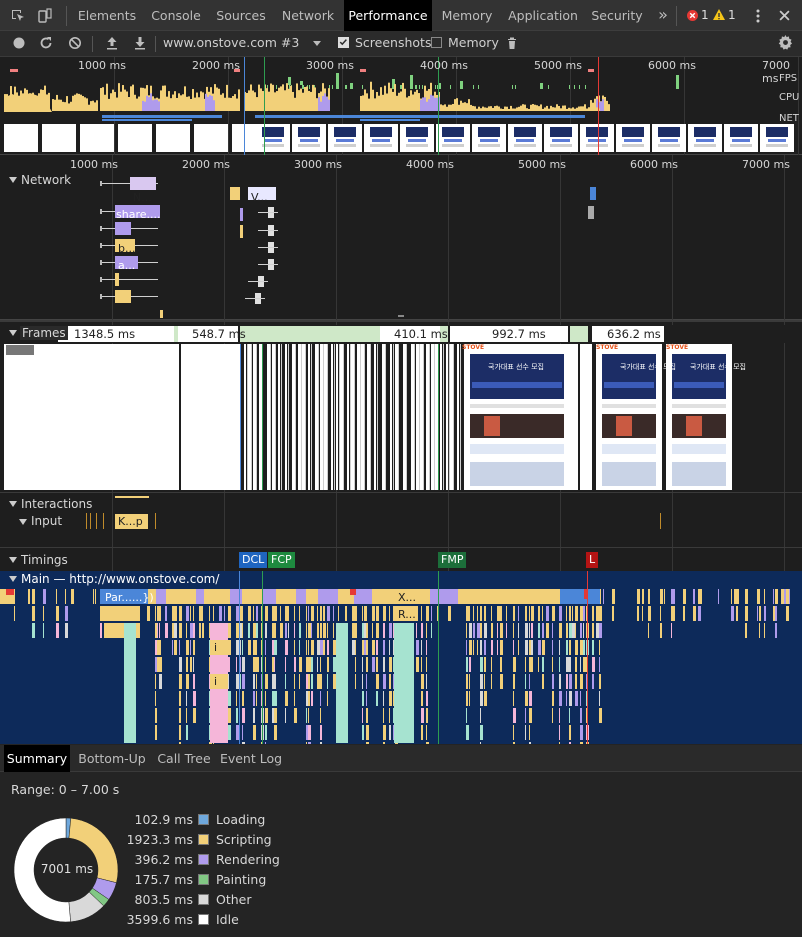 This screenshot has height=937, width=802. I want to click on tab-call-tree: Call Tree, so click(184, 758).